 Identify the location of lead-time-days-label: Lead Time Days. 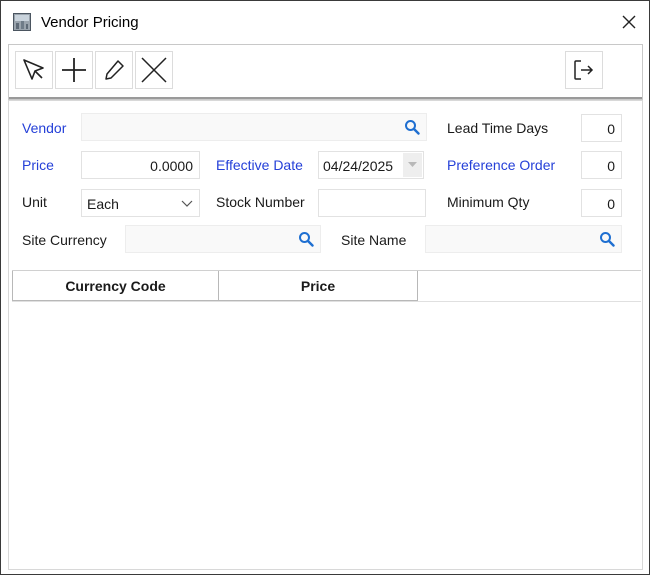
(498, 128).